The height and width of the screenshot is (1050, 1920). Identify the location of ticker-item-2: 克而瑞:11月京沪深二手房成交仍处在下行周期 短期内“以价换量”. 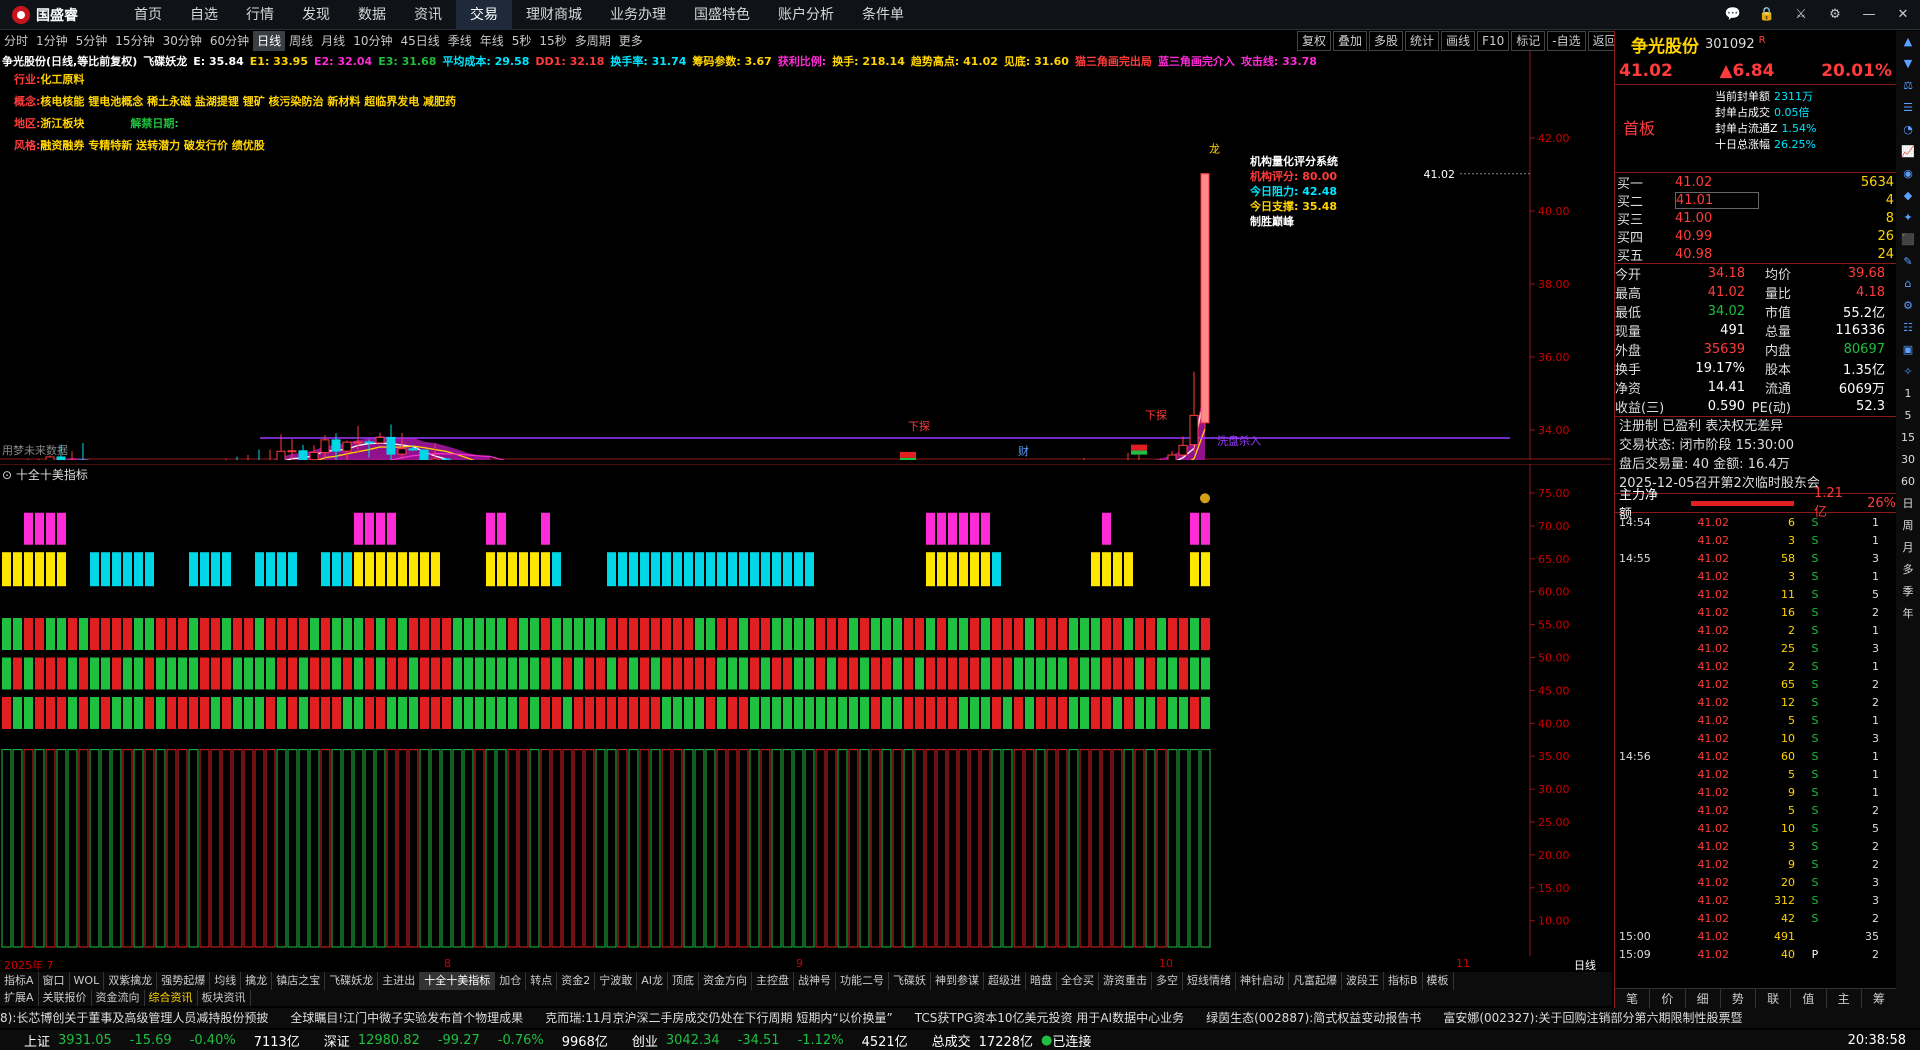
(719, 1018).